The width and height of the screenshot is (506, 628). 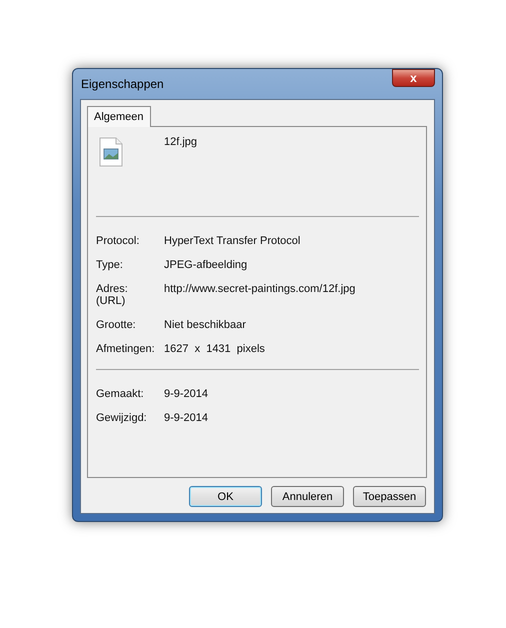 What do you see at coordinates (126, 349) in the screenshot?
I see `property-label: Afmetingen:` at bounding box center [126, 349].